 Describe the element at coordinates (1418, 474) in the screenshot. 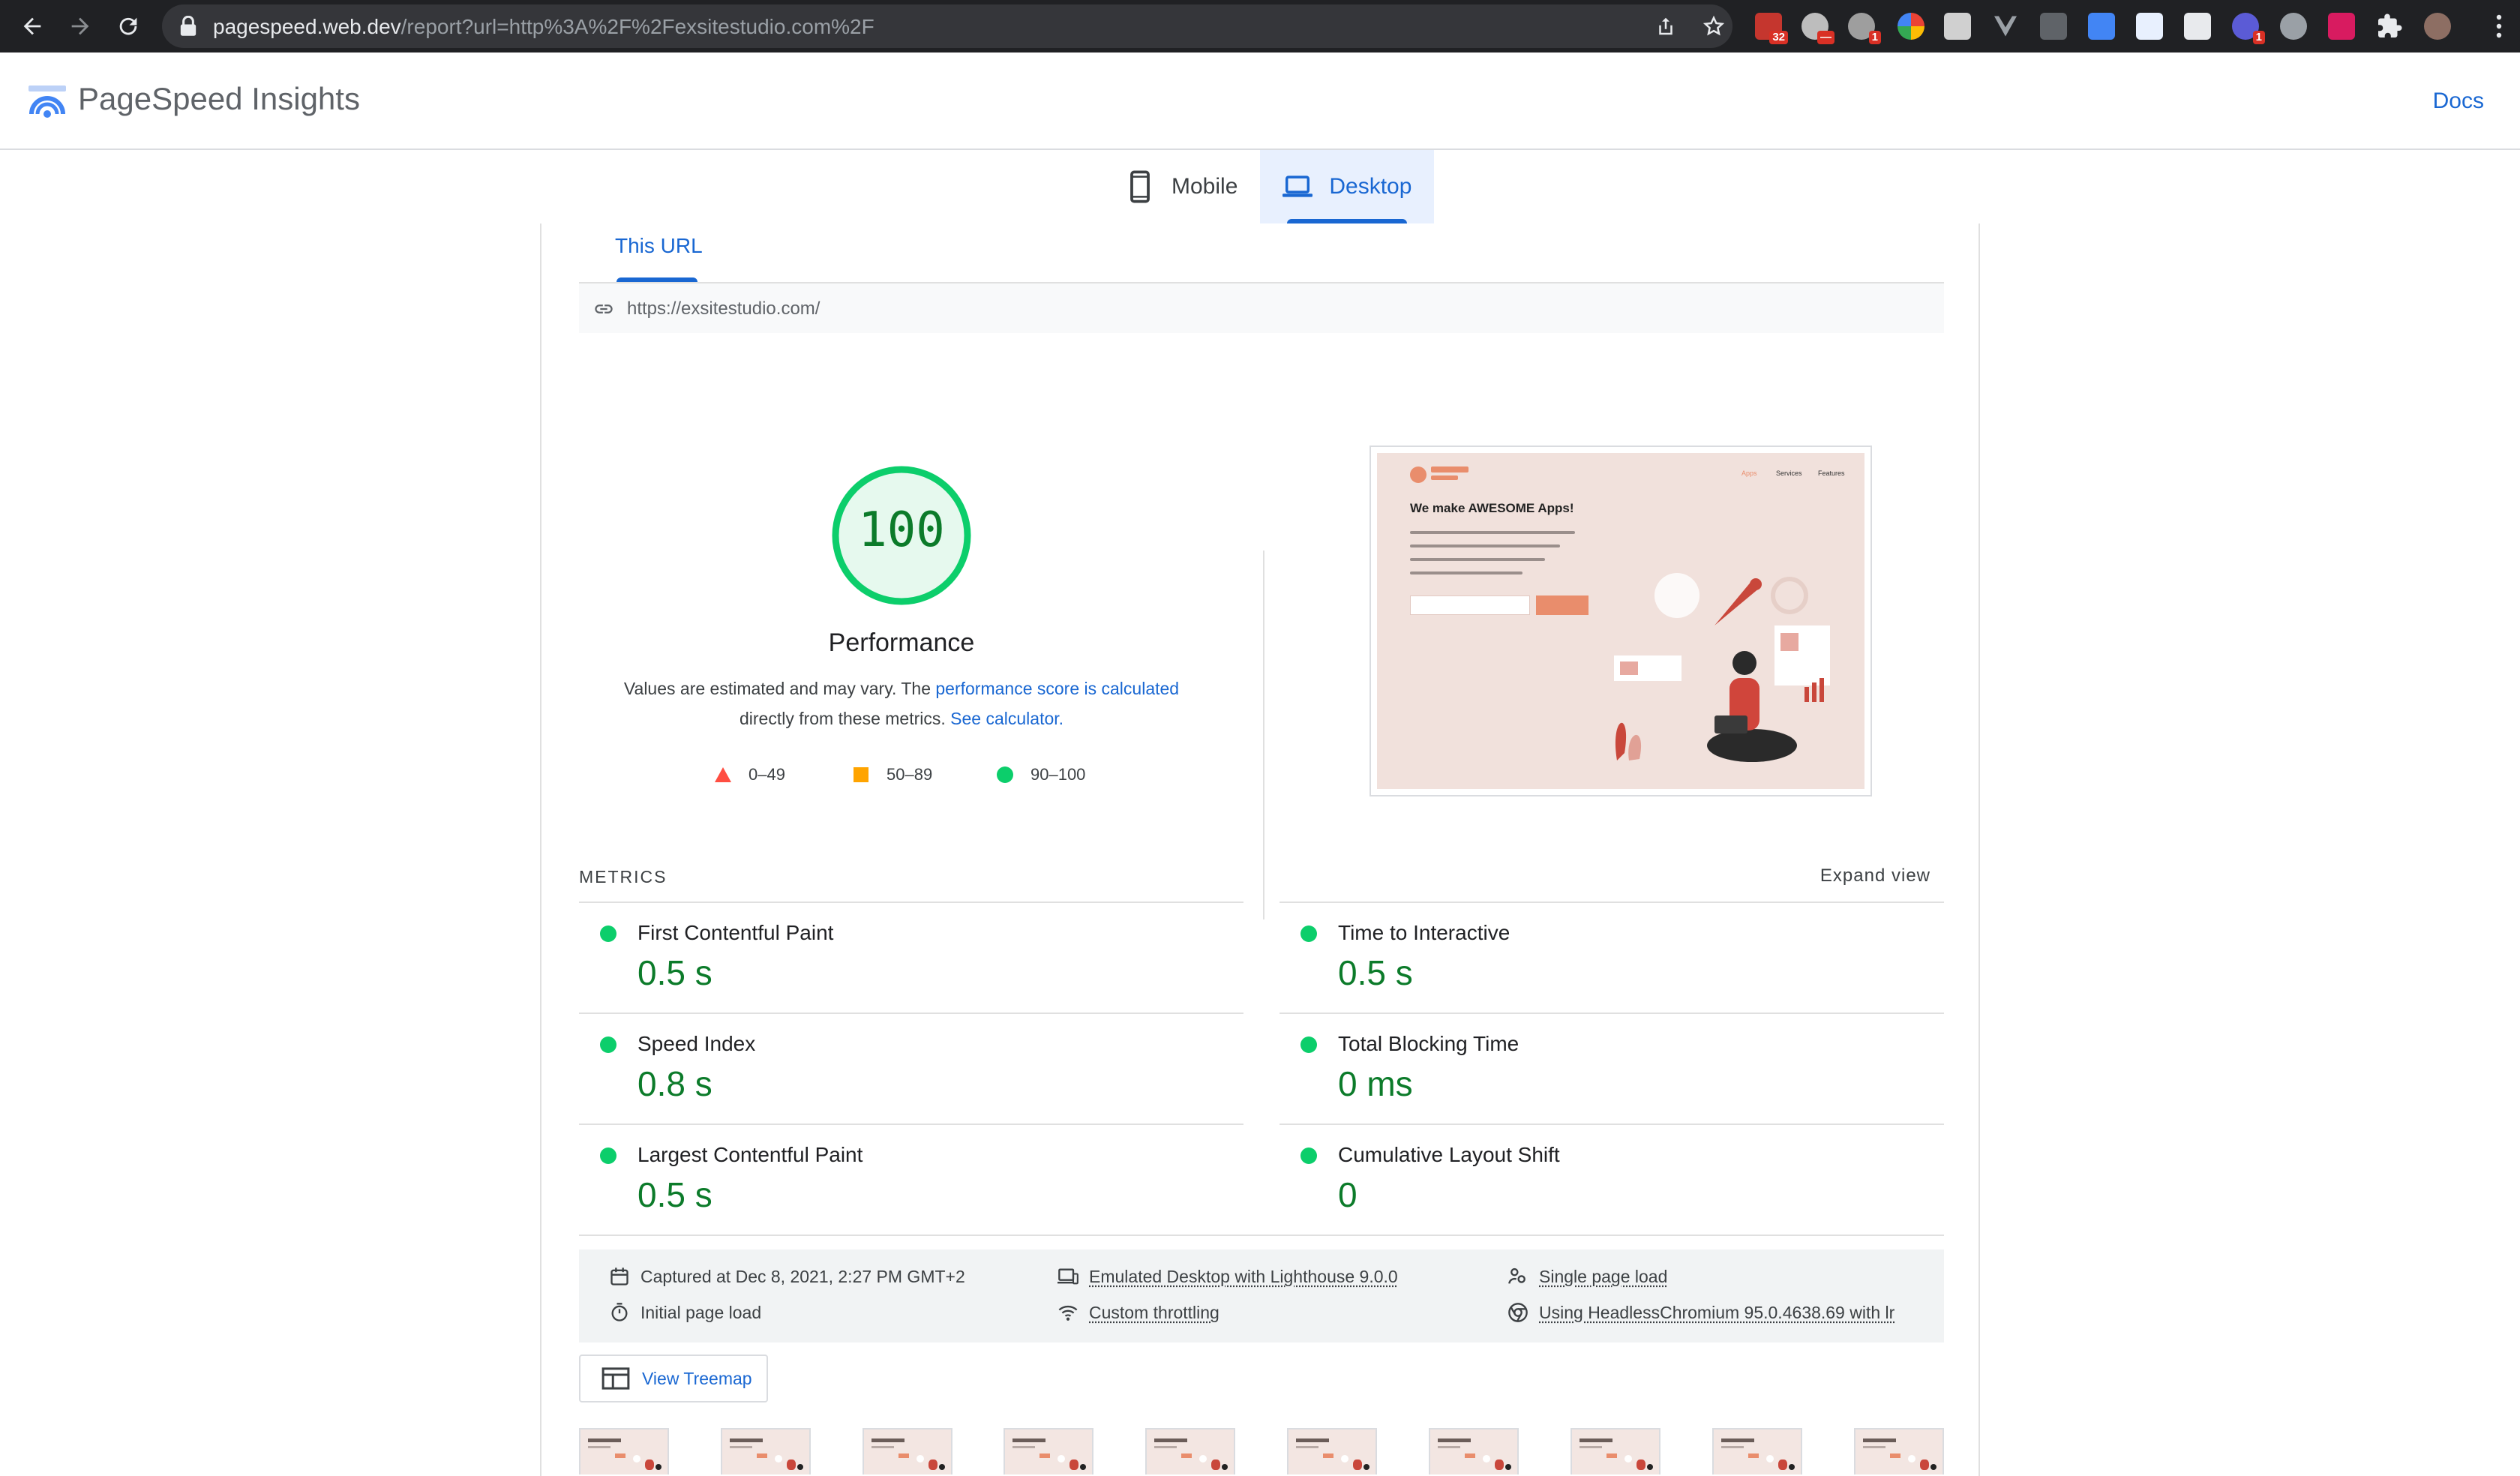

I see `site-logo-icon` at that location.